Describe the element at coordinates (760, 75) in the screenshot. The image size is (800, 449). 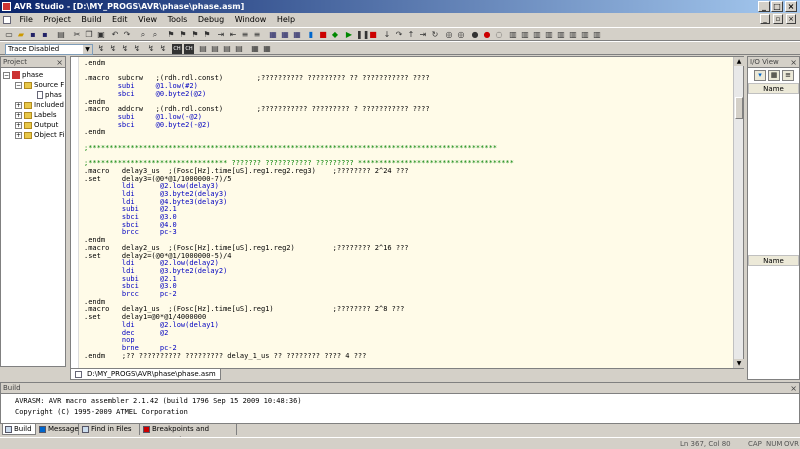
I see `filter-icon: ▾` at that location.